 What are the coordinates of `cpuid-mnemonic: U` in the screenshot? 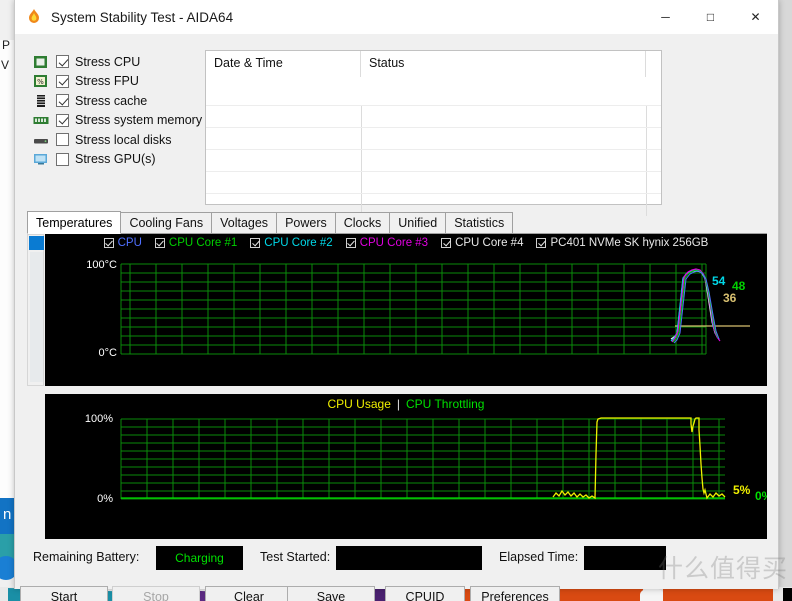 It's located at (427, 595).